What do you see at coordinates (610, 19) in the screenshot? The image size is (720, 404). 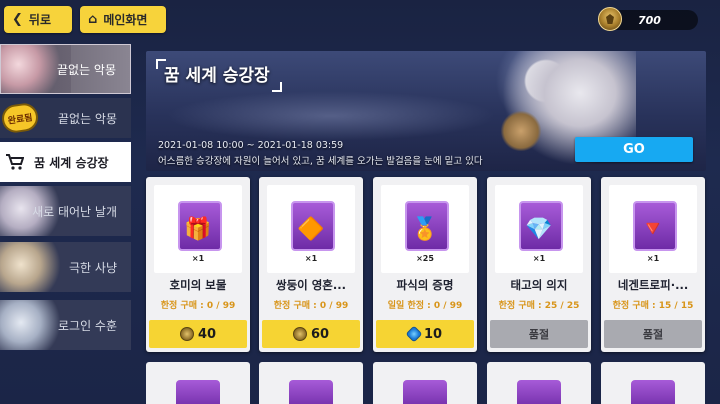 I see `emblem-currency-icon` at bounding box center [610, 19].